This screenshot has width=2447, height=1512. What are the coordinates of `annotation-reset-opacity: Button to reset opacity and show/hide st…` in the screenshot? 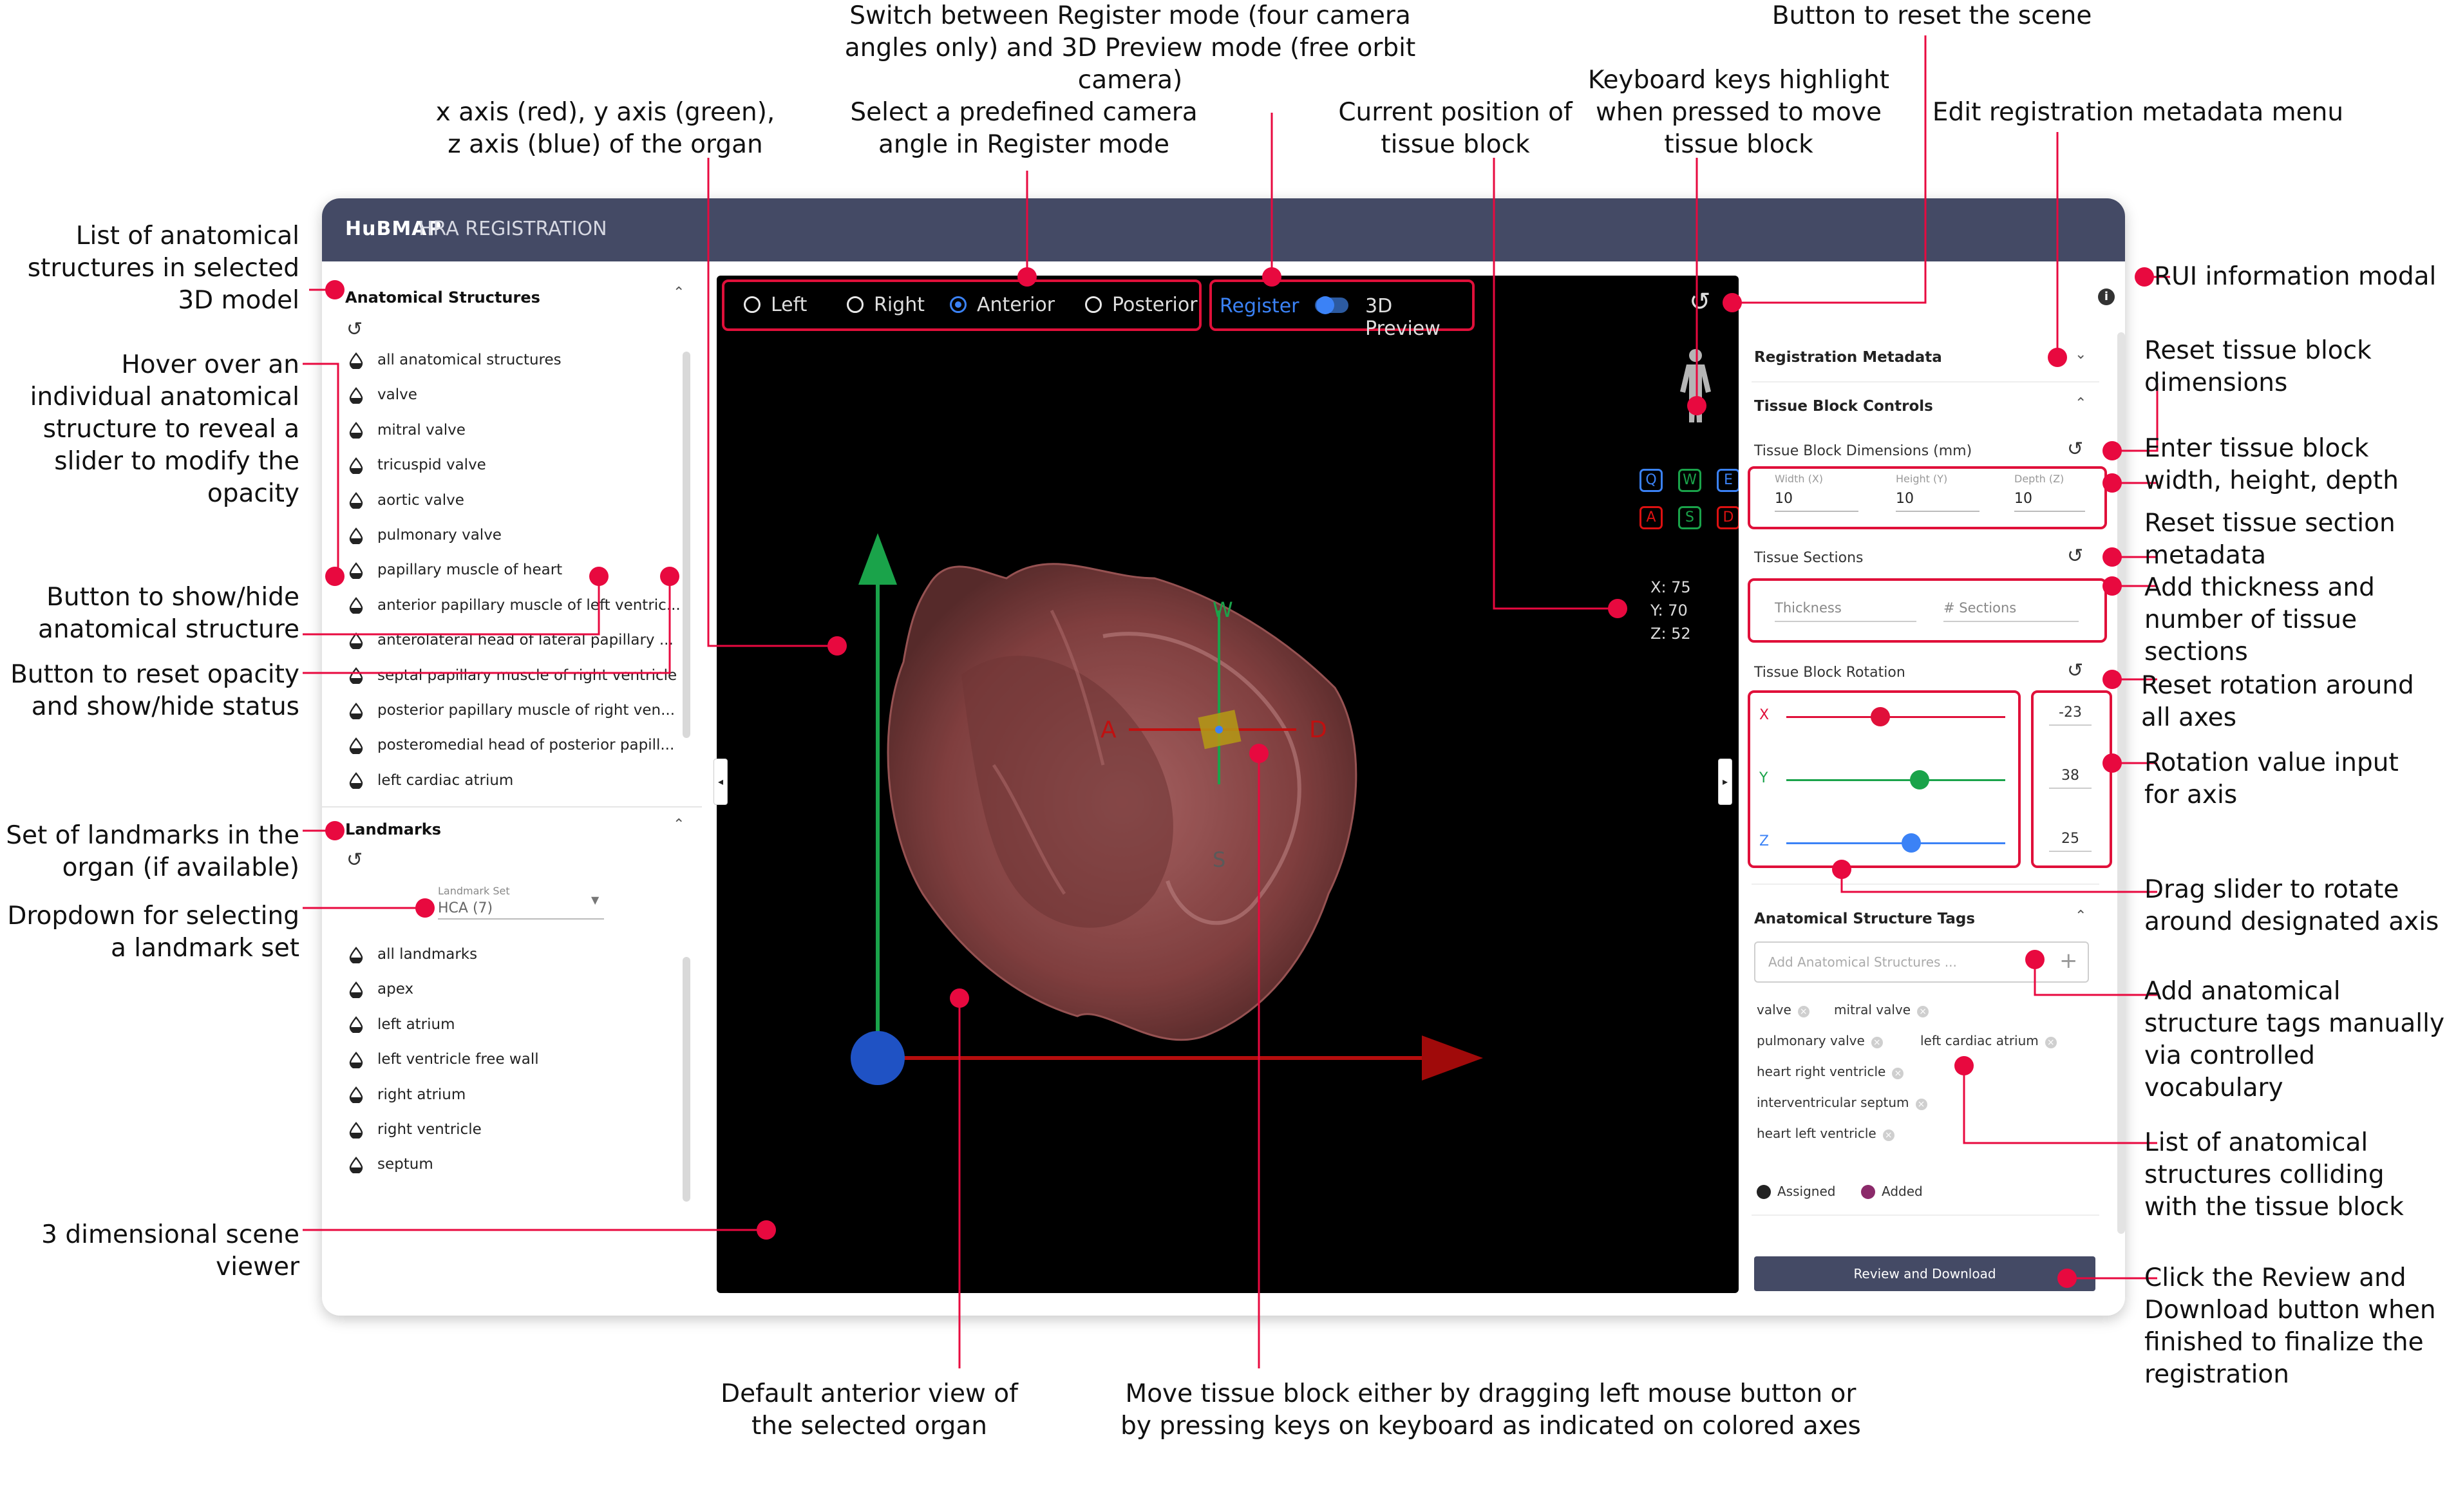 It's located at (154, 691).